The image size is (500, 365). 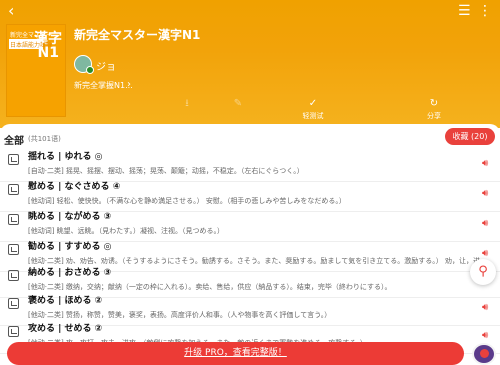 I want to click on more-icon: ⋮, so click(x=485, y=11).